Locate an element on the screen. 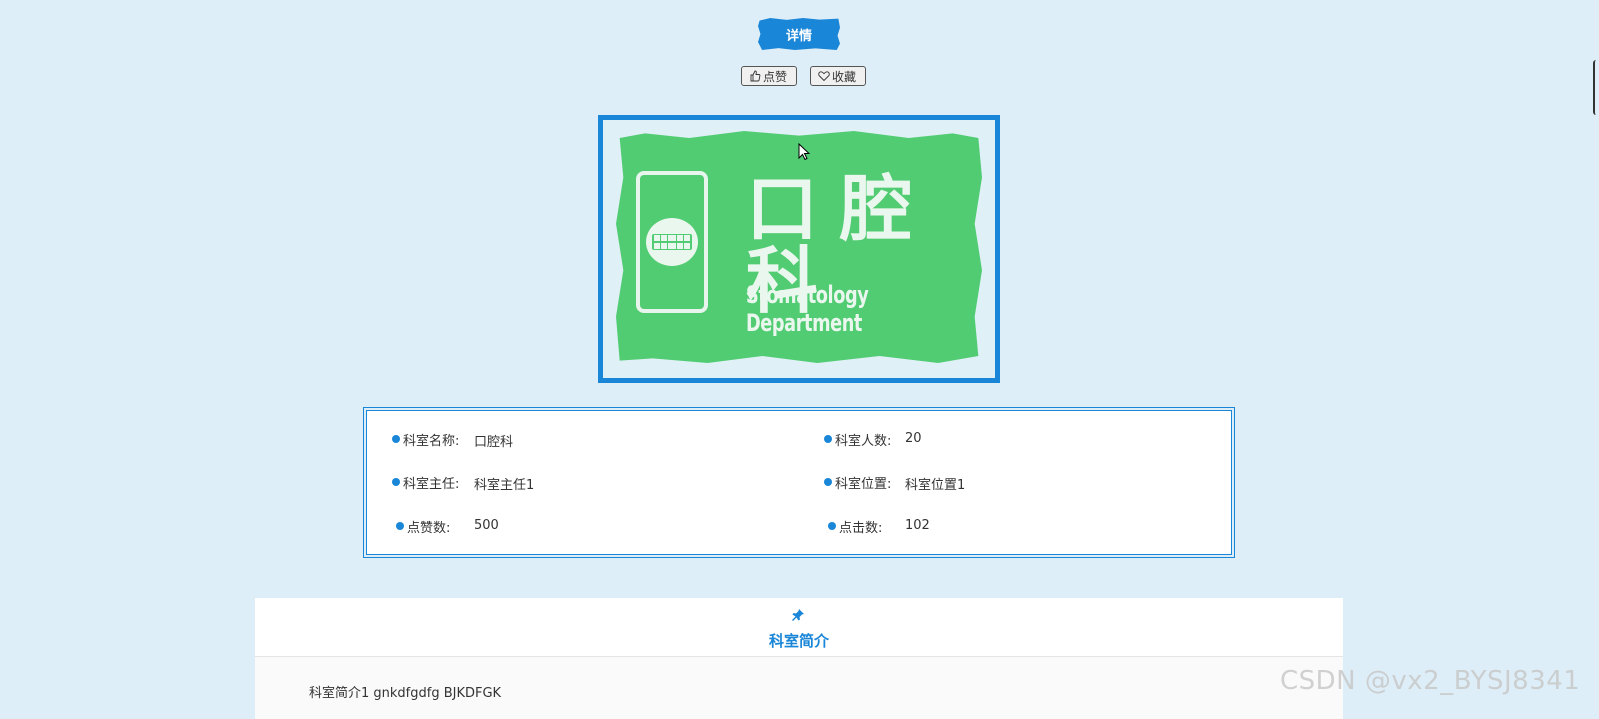 The width and height of the screenshot is (1599, 719). heart-icon is located at coordinates (824, 76).